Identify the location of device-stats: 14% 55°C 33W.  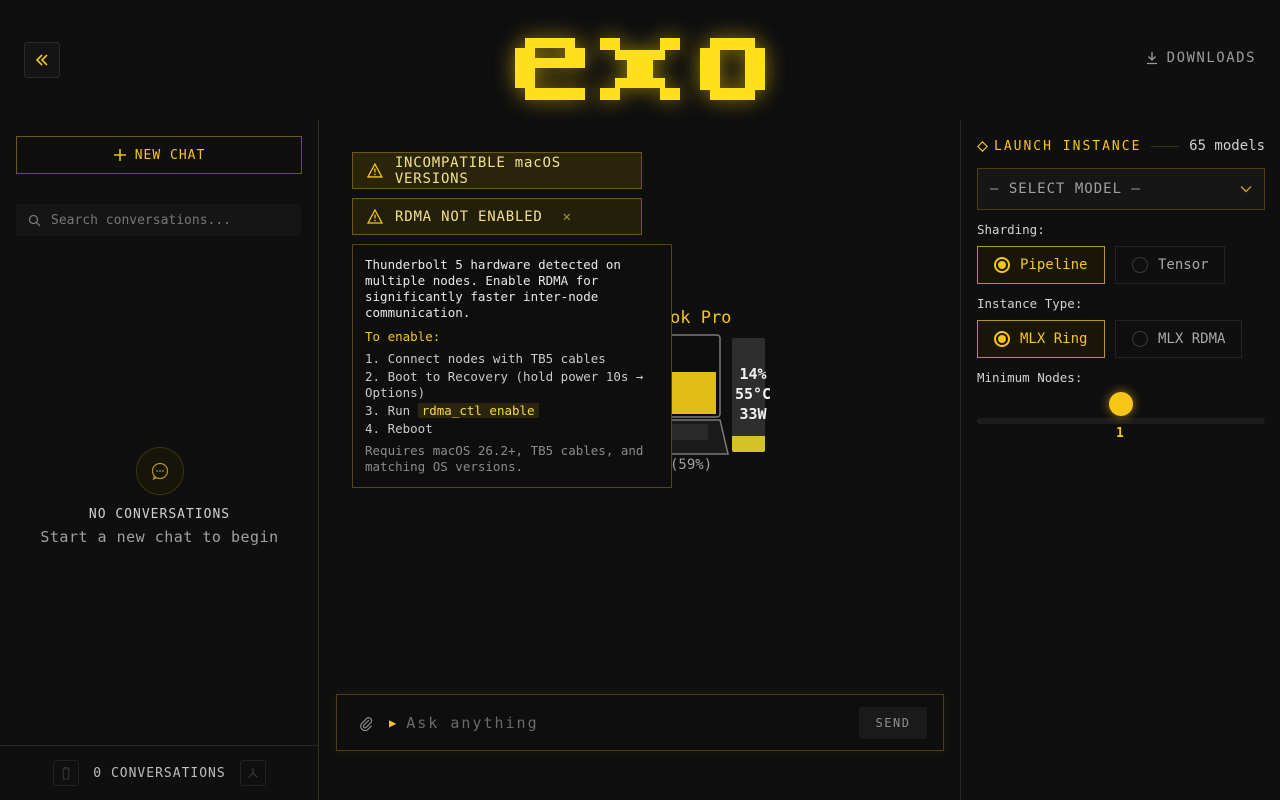
(753, 394).